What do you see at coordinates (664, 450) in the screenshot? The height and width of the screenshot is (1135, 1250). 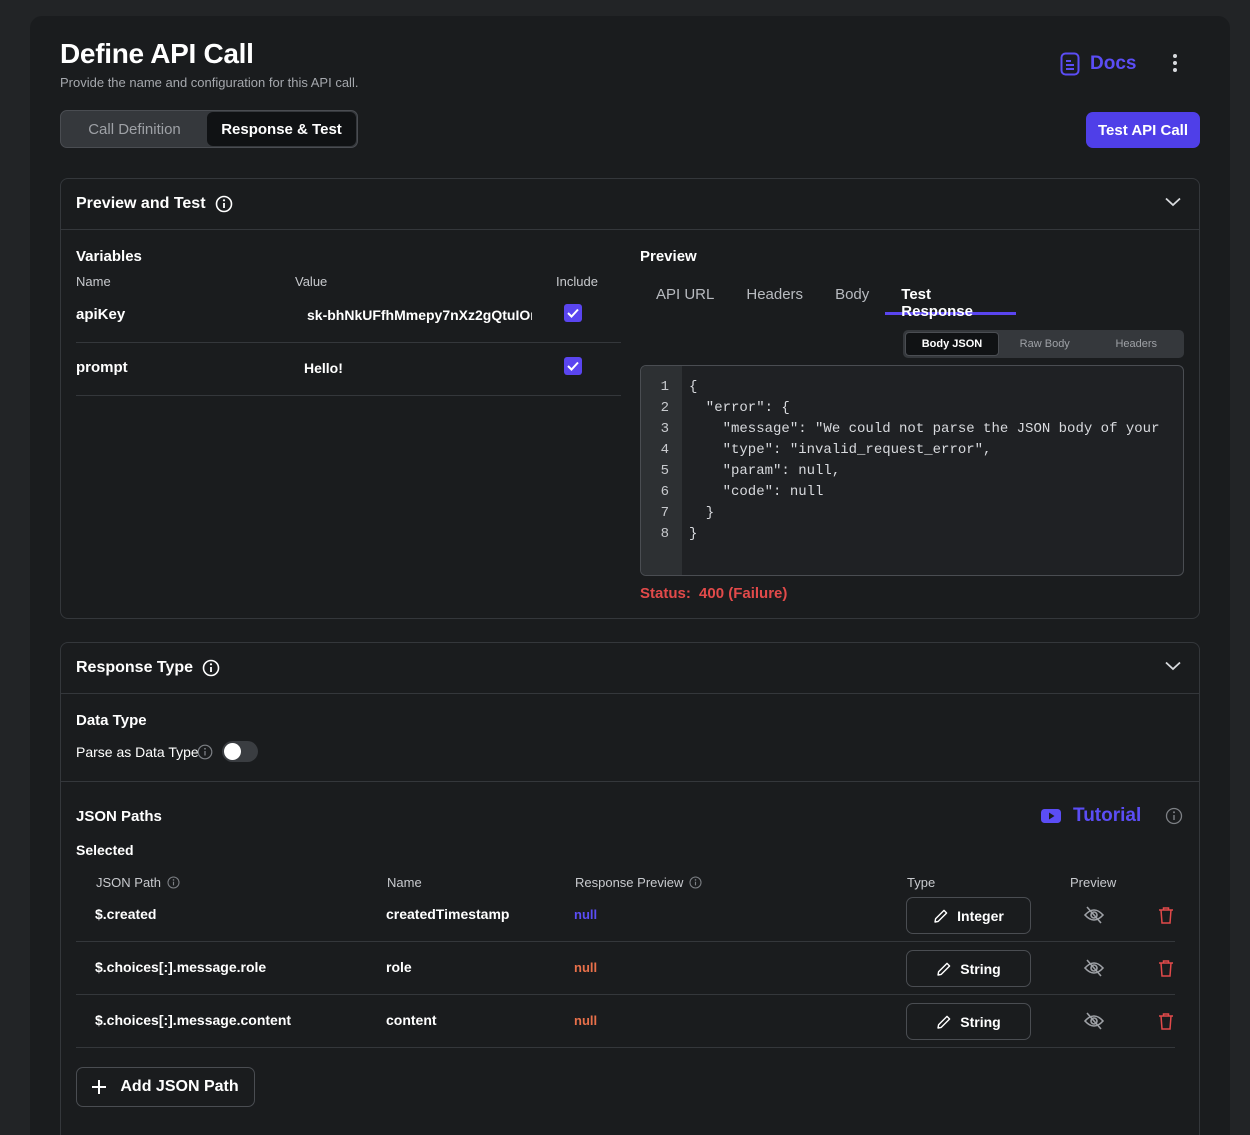 I see `line-number: 4` at bounding box center [664, 450].